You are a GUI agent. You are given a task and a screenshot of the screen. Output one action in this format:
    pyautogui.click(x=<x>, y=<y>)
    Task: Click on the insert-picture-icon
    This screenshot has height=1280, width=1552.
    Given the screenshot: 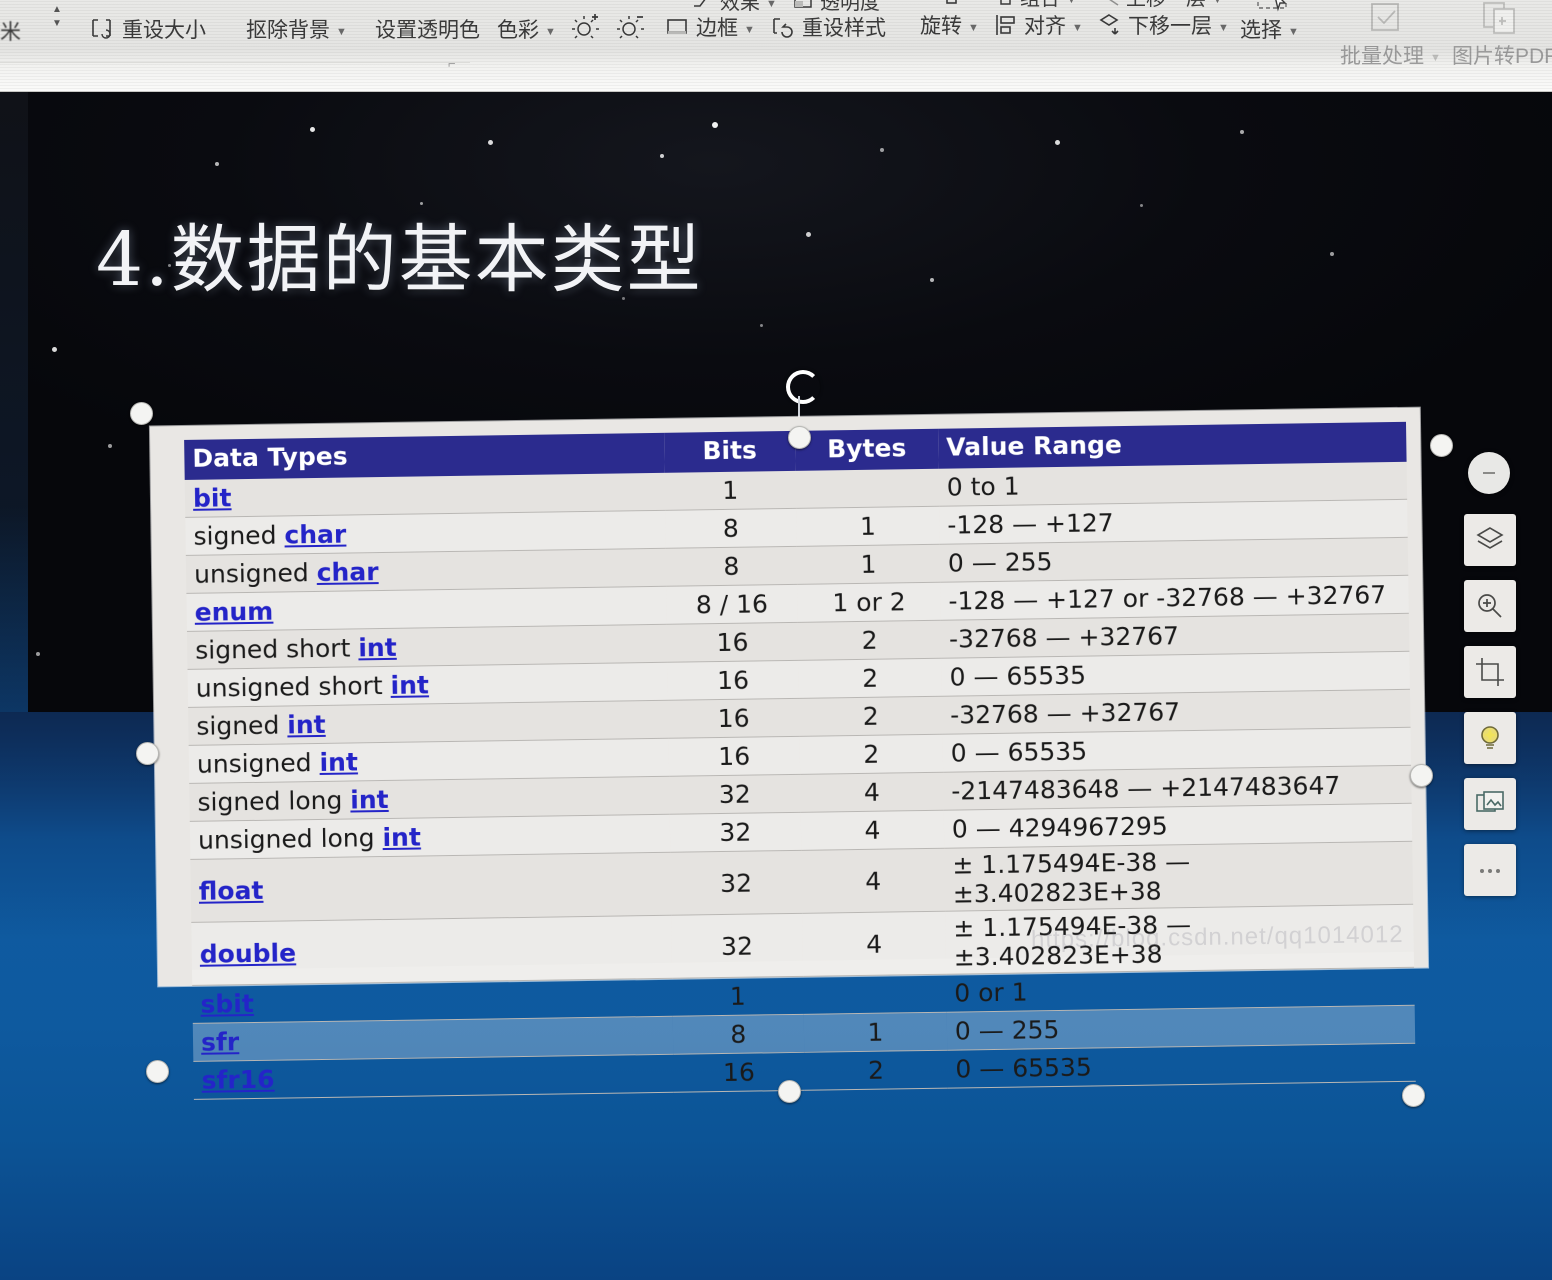 What is the action you would take?
    pyautogui.click(x=1490, y=804)
    